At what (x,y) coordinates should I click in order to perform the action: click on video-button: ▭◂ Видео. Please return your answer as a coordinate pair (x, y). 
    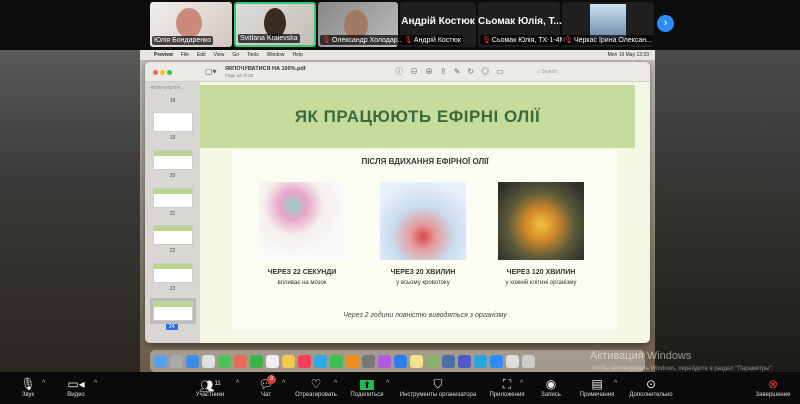
    Looking at the image, I should click on (76, 387).